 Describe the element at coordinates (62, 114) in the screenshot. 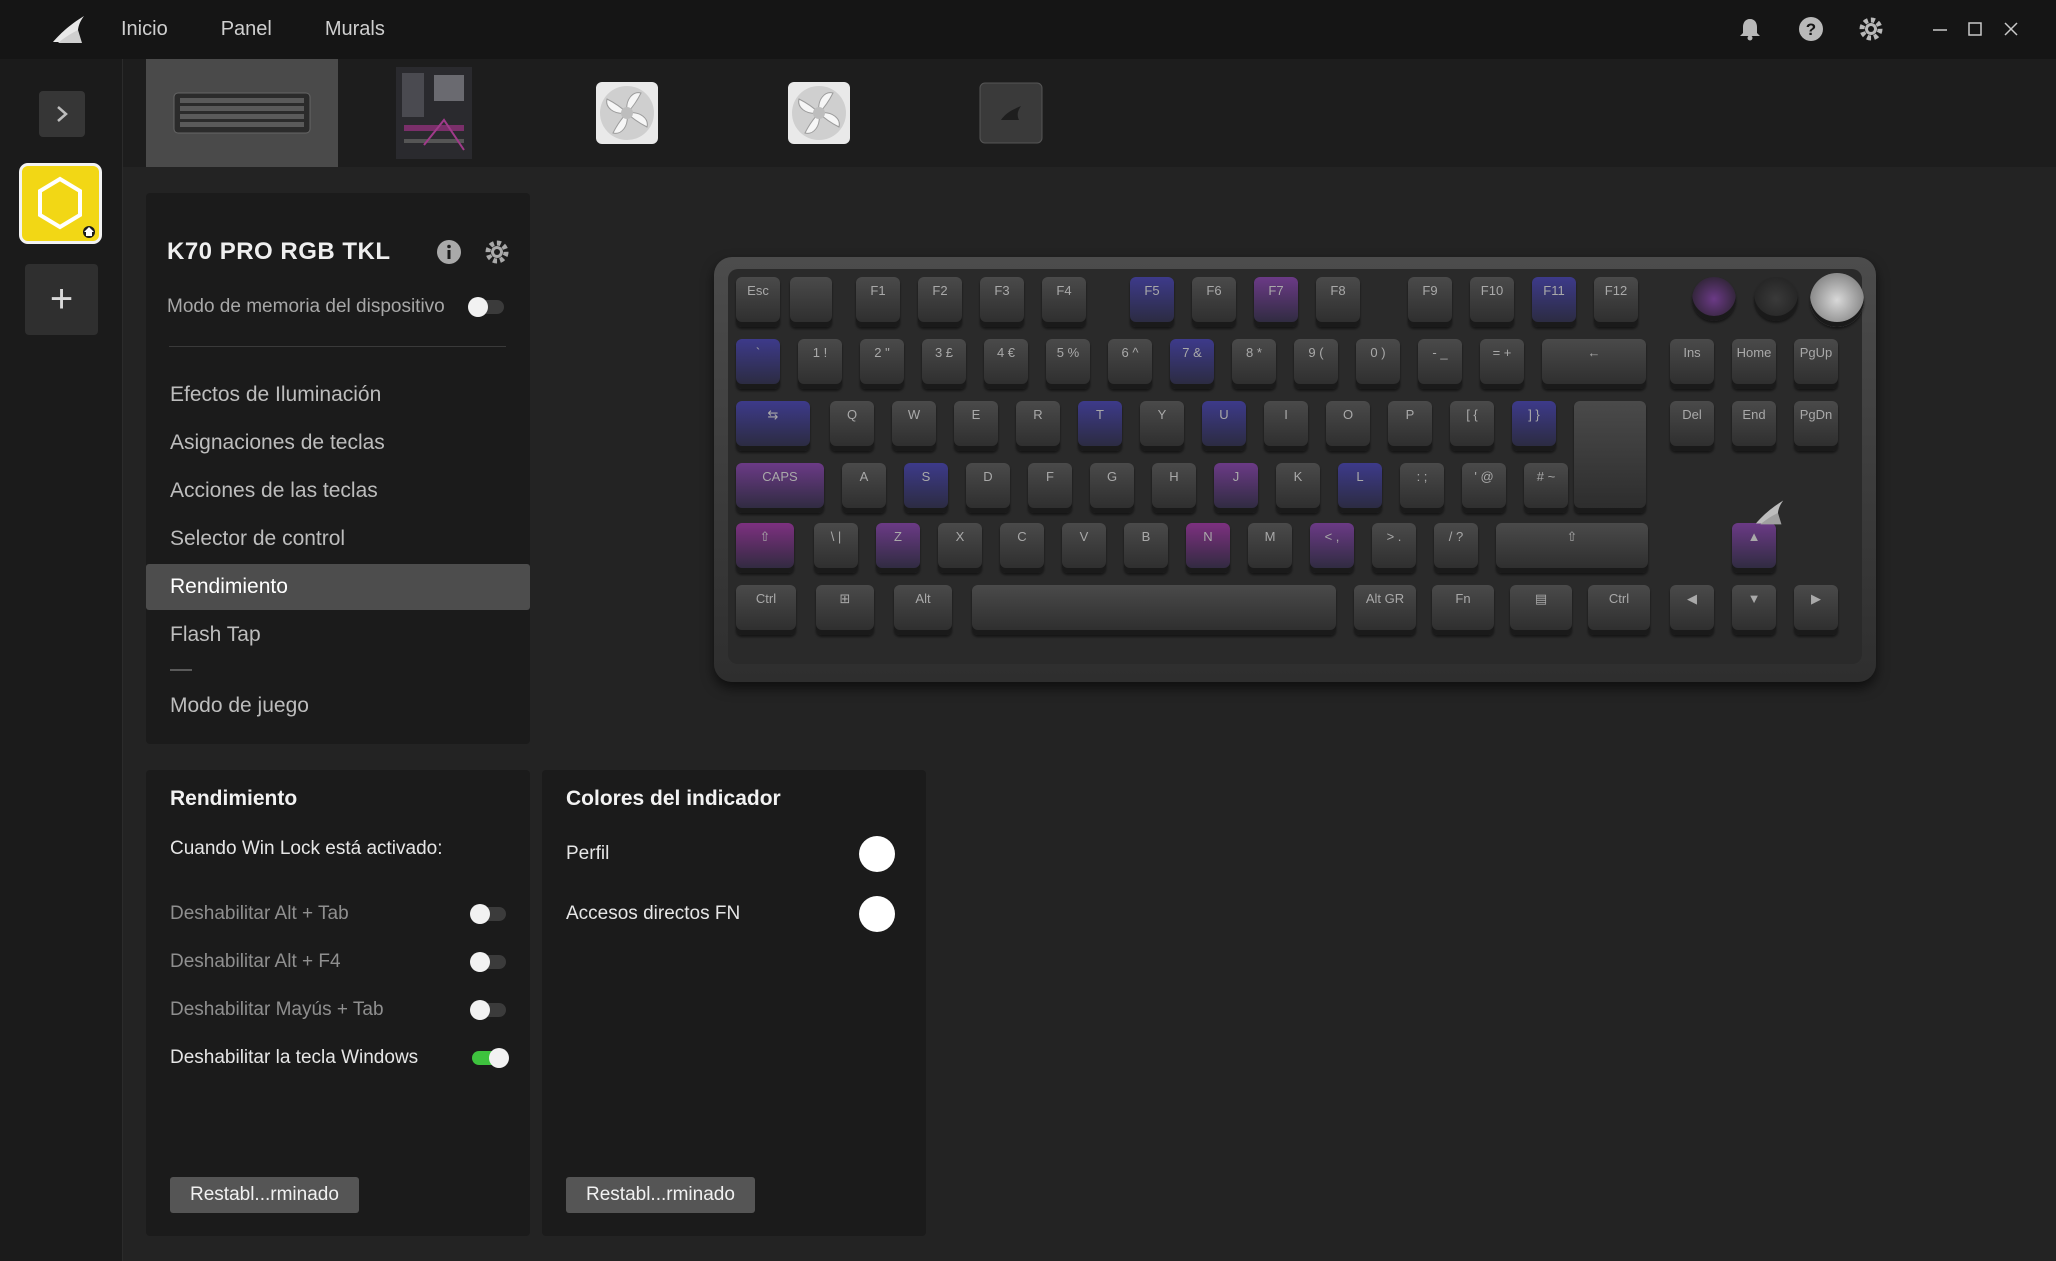

I see `expand-rail-button` at that location.